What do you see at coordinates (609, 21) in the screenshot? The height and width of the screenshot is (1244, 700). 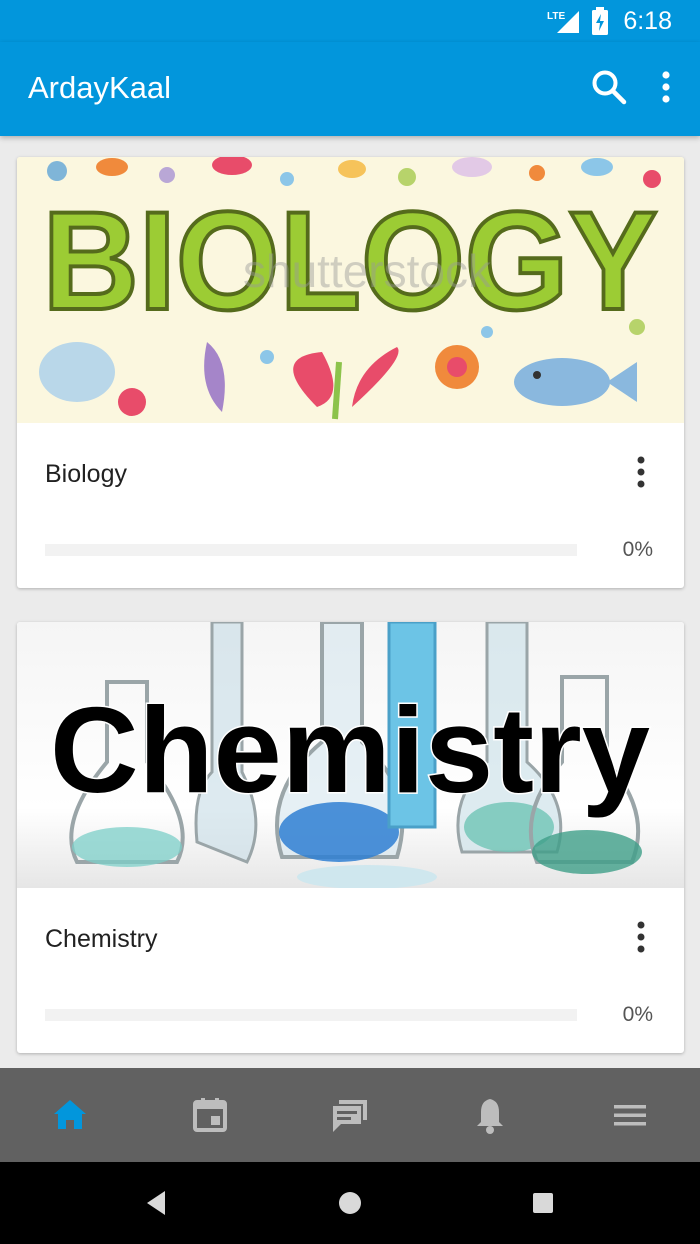 I see `status-icons: LTE 6:18` at bounding box center [609, 21].